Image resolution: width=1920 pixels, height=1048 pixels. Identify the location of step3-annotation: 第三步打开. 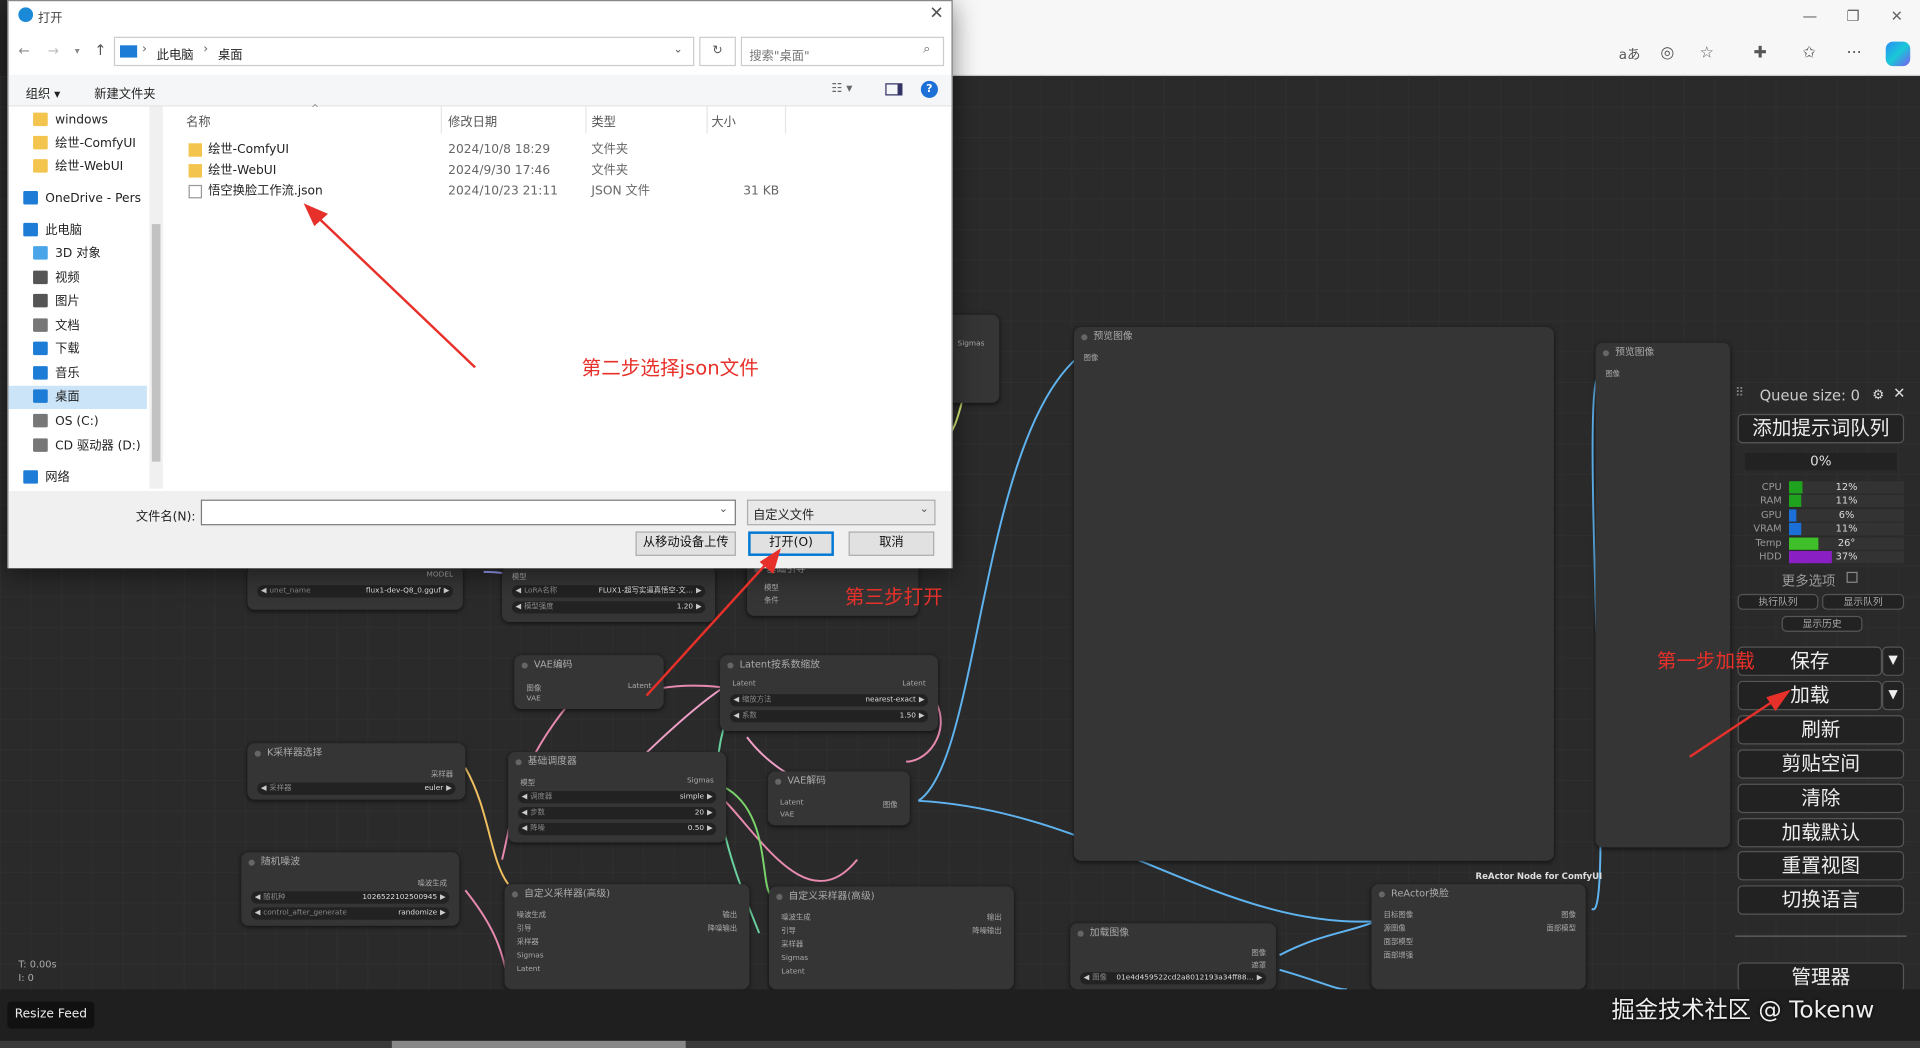
(893, 597).